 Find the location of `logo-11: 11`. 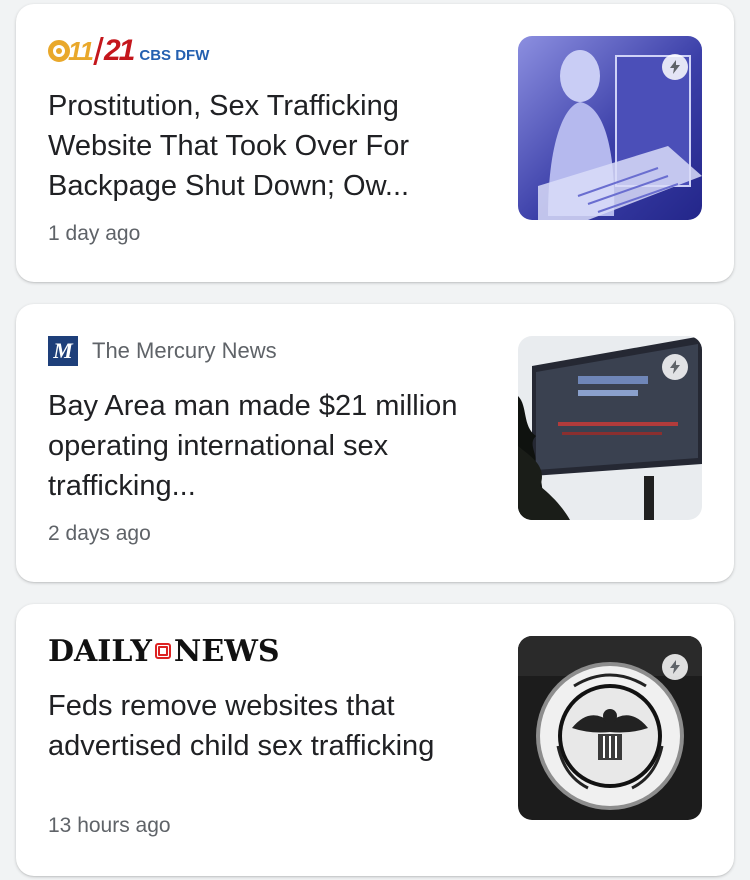

logo-11: 11 is located at coordinates (81, 50).